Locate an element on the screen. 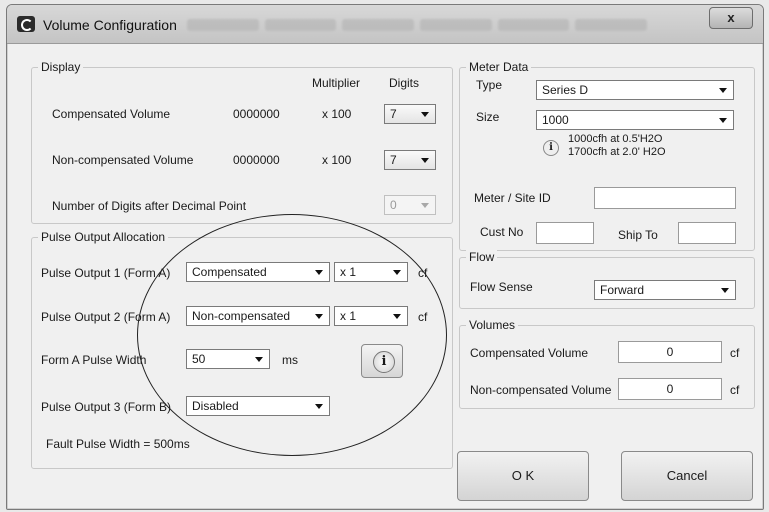  meter-type-label: Type is located at coordinates (489, 85).